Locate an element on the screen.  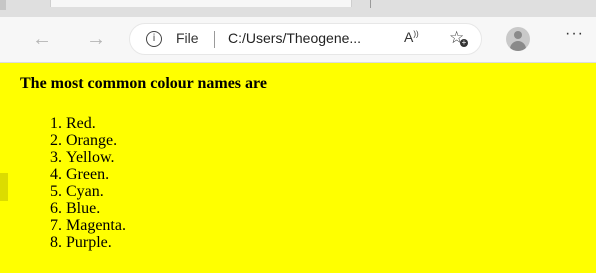
colour-name: Green. is located at coordinates (88, 174).